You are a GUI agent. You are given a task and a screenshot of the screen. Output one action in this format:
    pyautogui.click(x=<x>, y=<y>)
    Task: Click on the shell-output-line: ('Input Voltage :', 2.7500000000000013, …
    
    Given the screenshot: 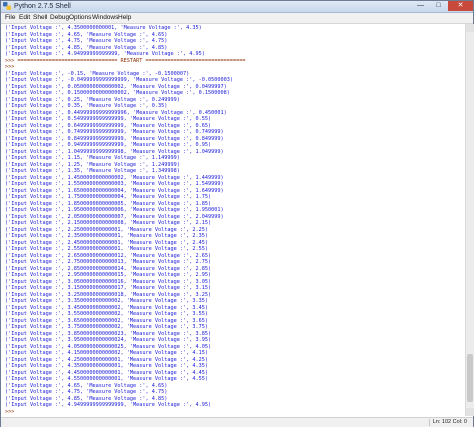 What is the action you would take?
    pyautogui.click(x=108, y=262)
    